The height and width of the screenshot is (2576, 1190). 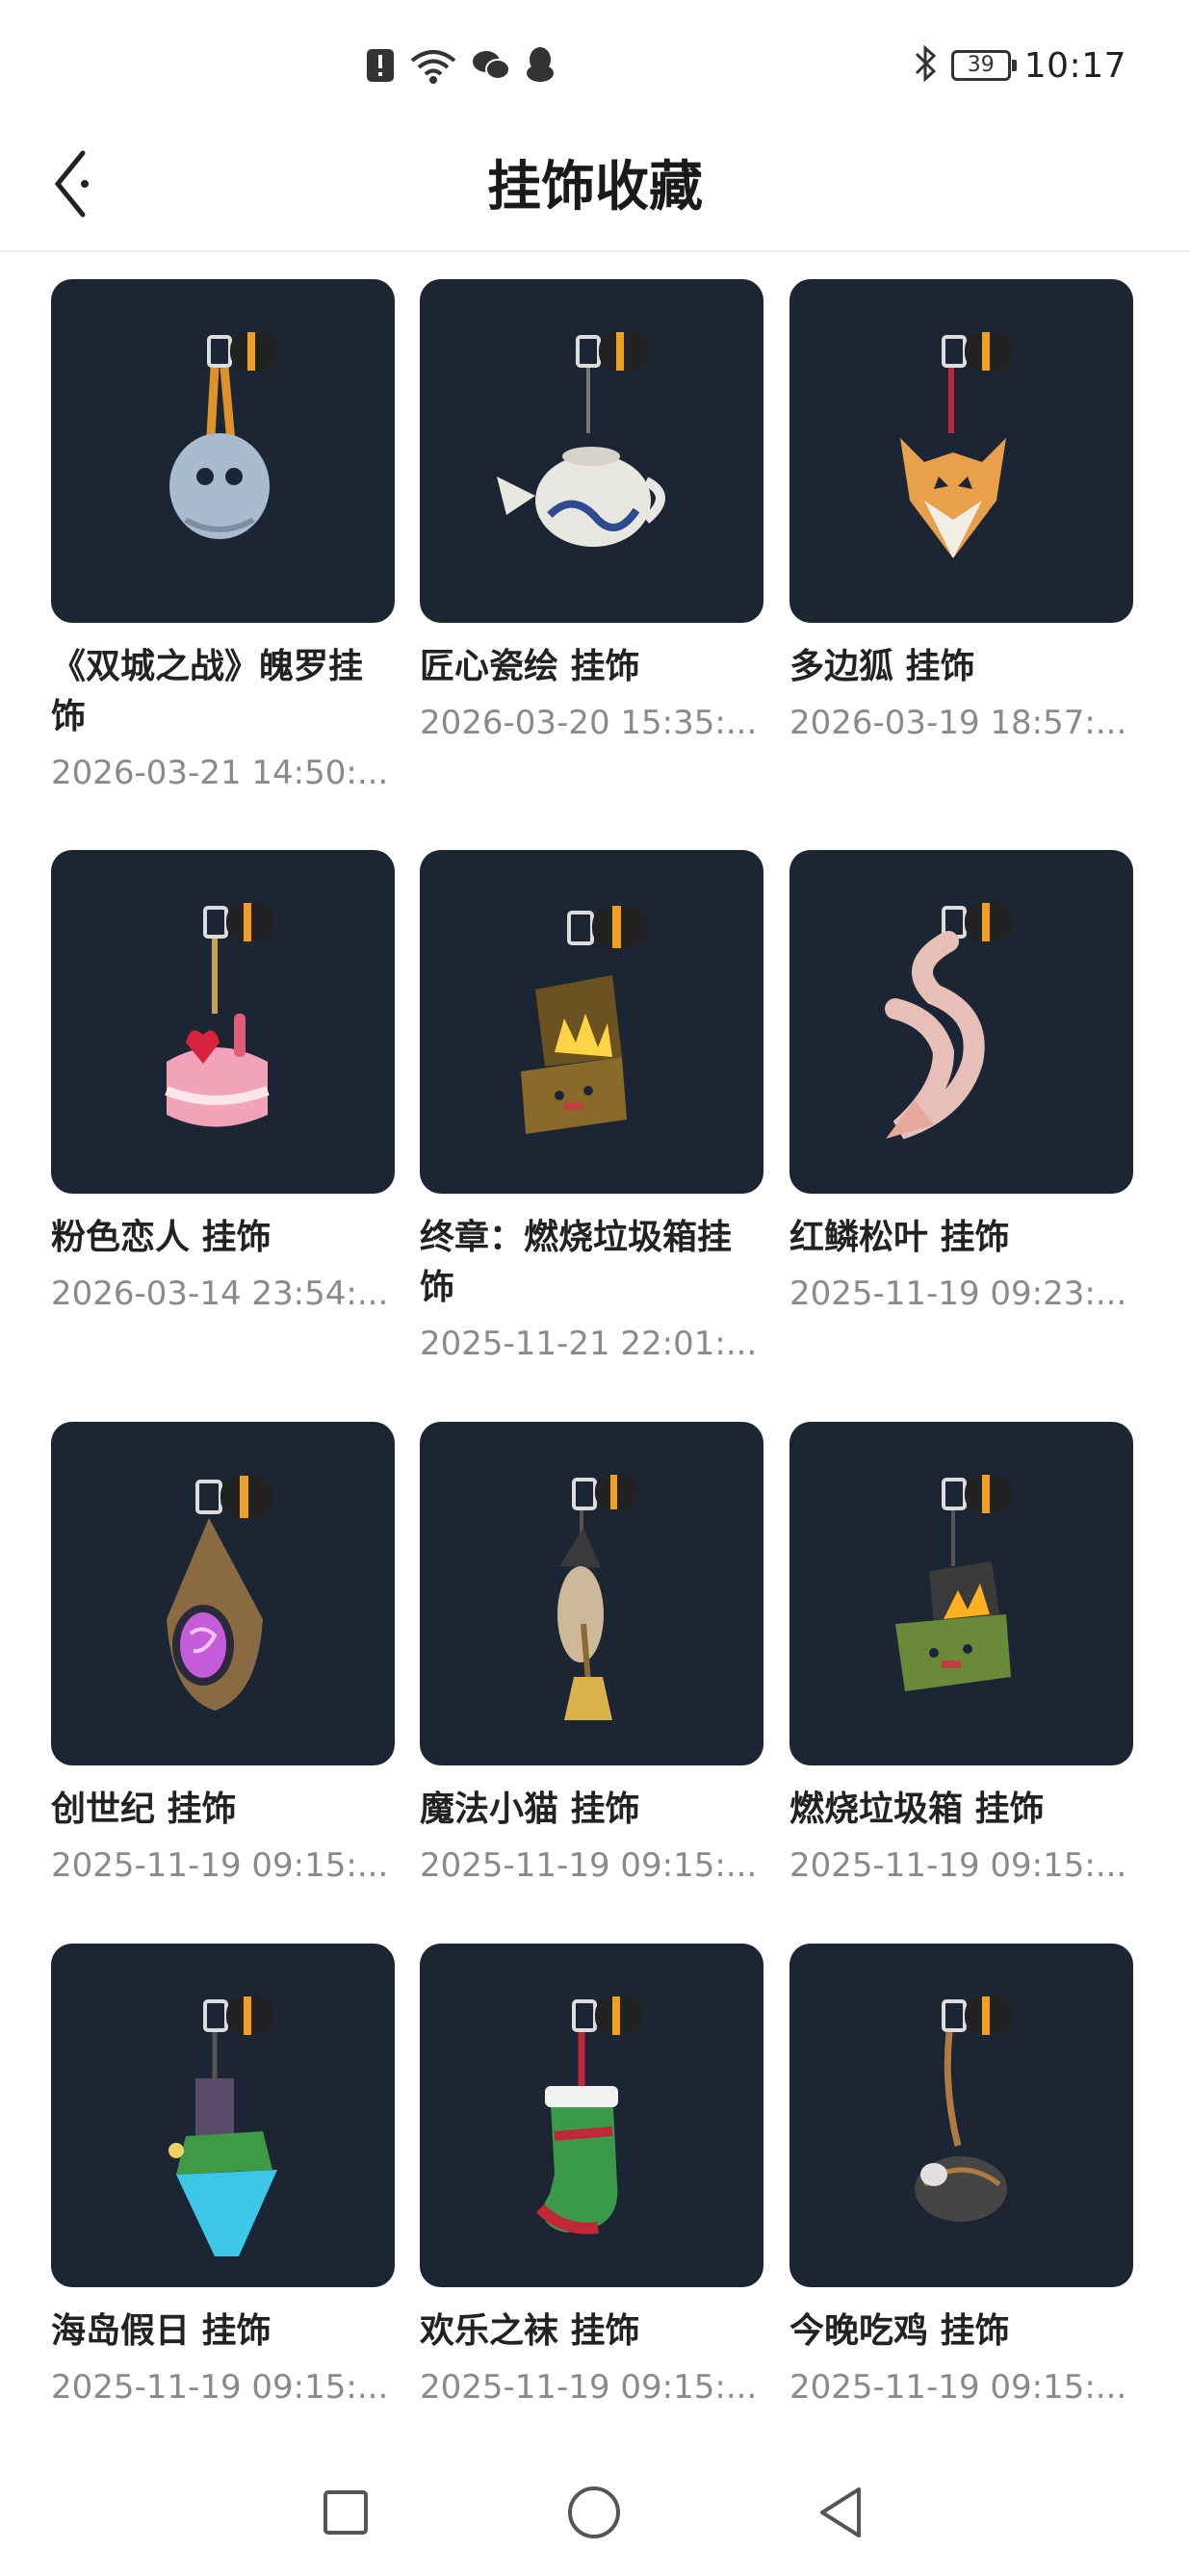 What do you see at coordinates (220, 1015) in the screenshot?
I see `cake-pendant-image` at bounding box center [220, 1015].